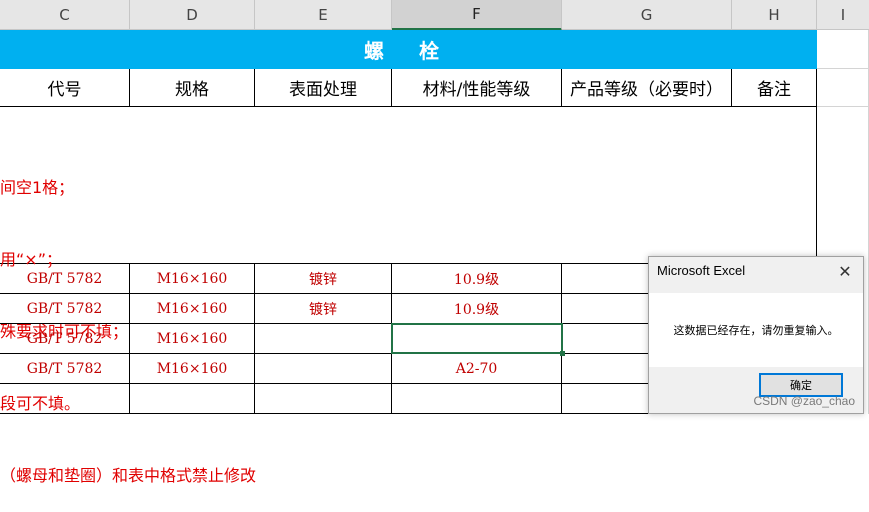 Image resolution: width=869 pixels, height=512 pixels. Describe the element at coordinates (477, 88) in the screenshot. I see `header-material: 材料/性能等级` at that location.